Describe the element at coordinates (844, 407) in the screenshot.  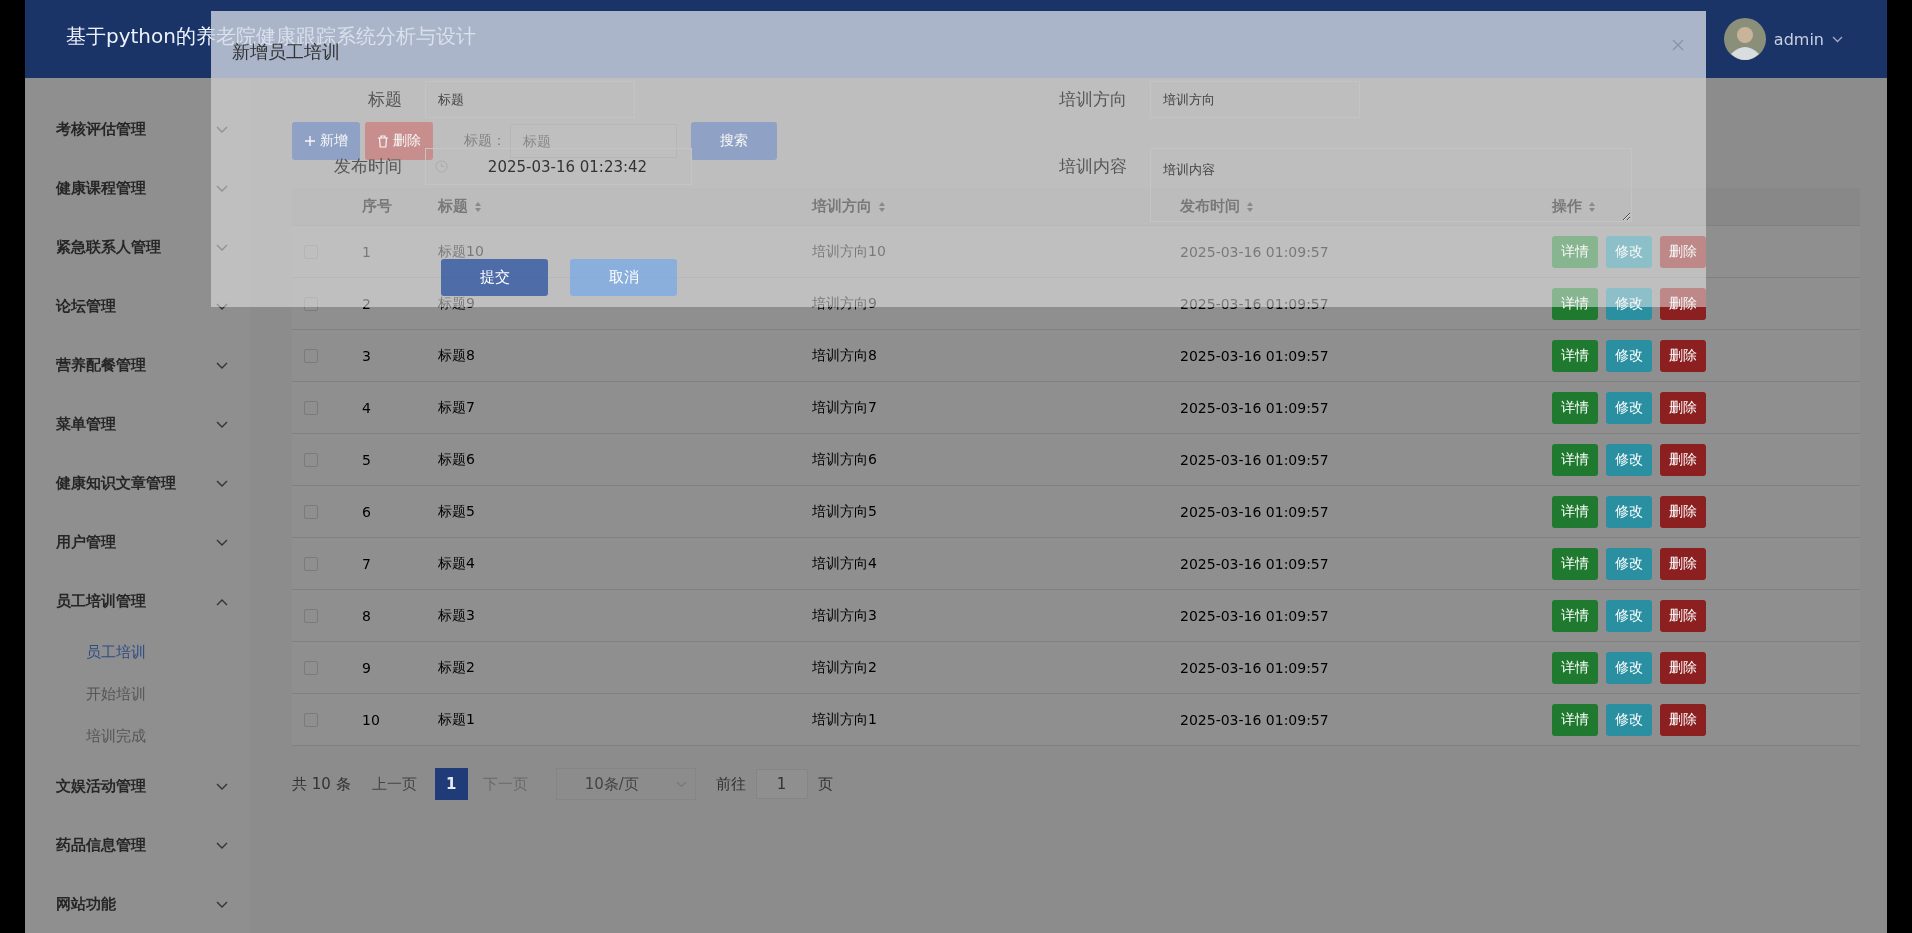
I see `table-cell-text: 培训方向7` at that location.